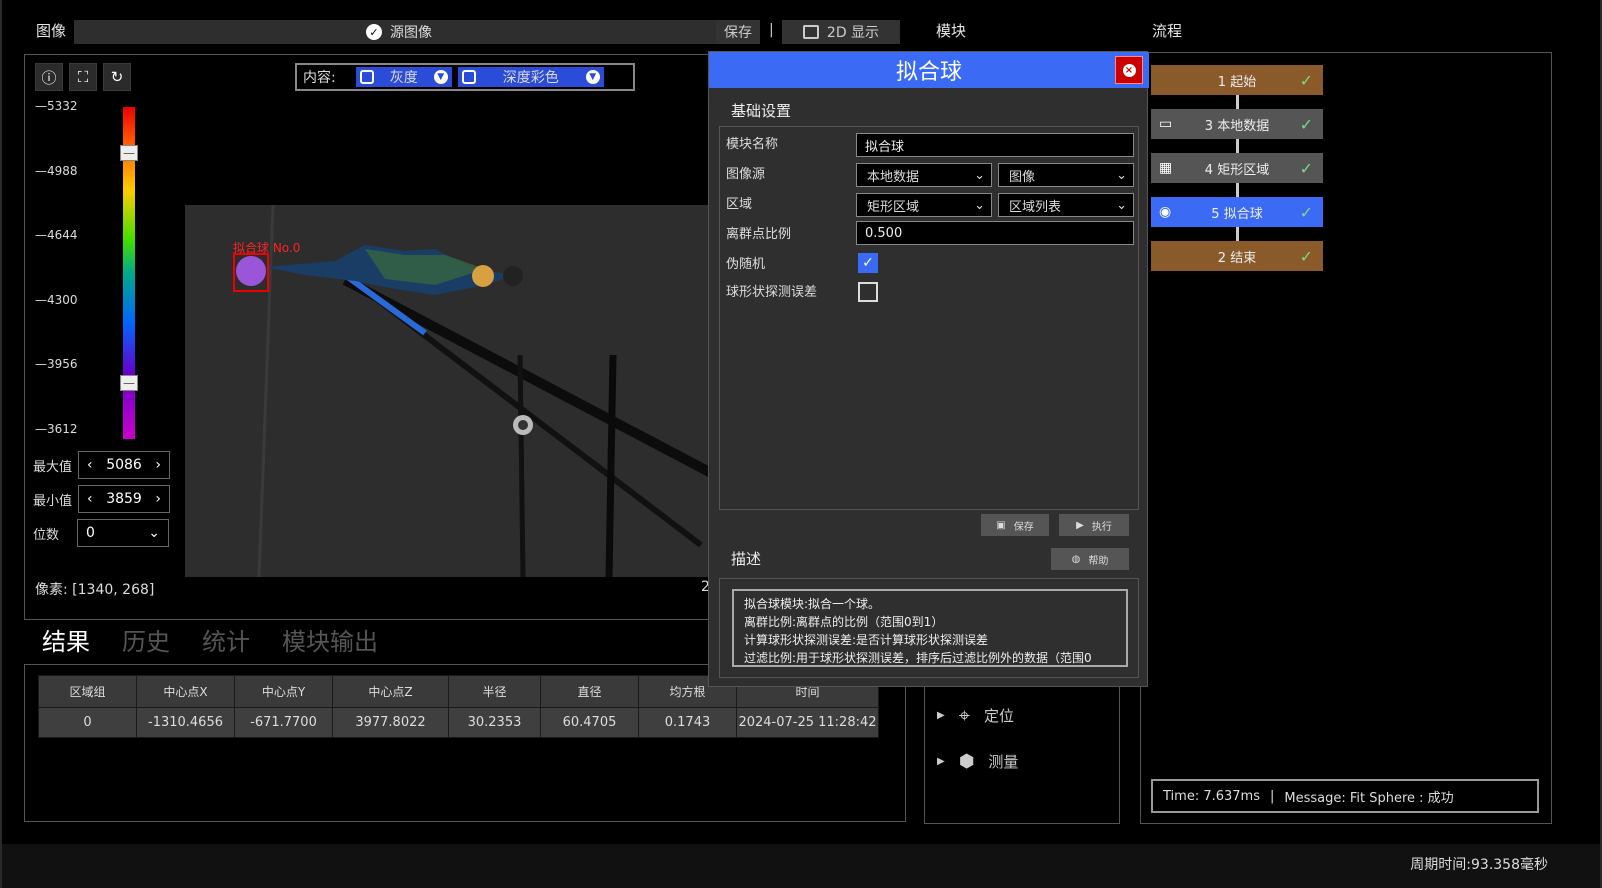  I want to click on save-button: ▣ 保存, so click(1015, 525).